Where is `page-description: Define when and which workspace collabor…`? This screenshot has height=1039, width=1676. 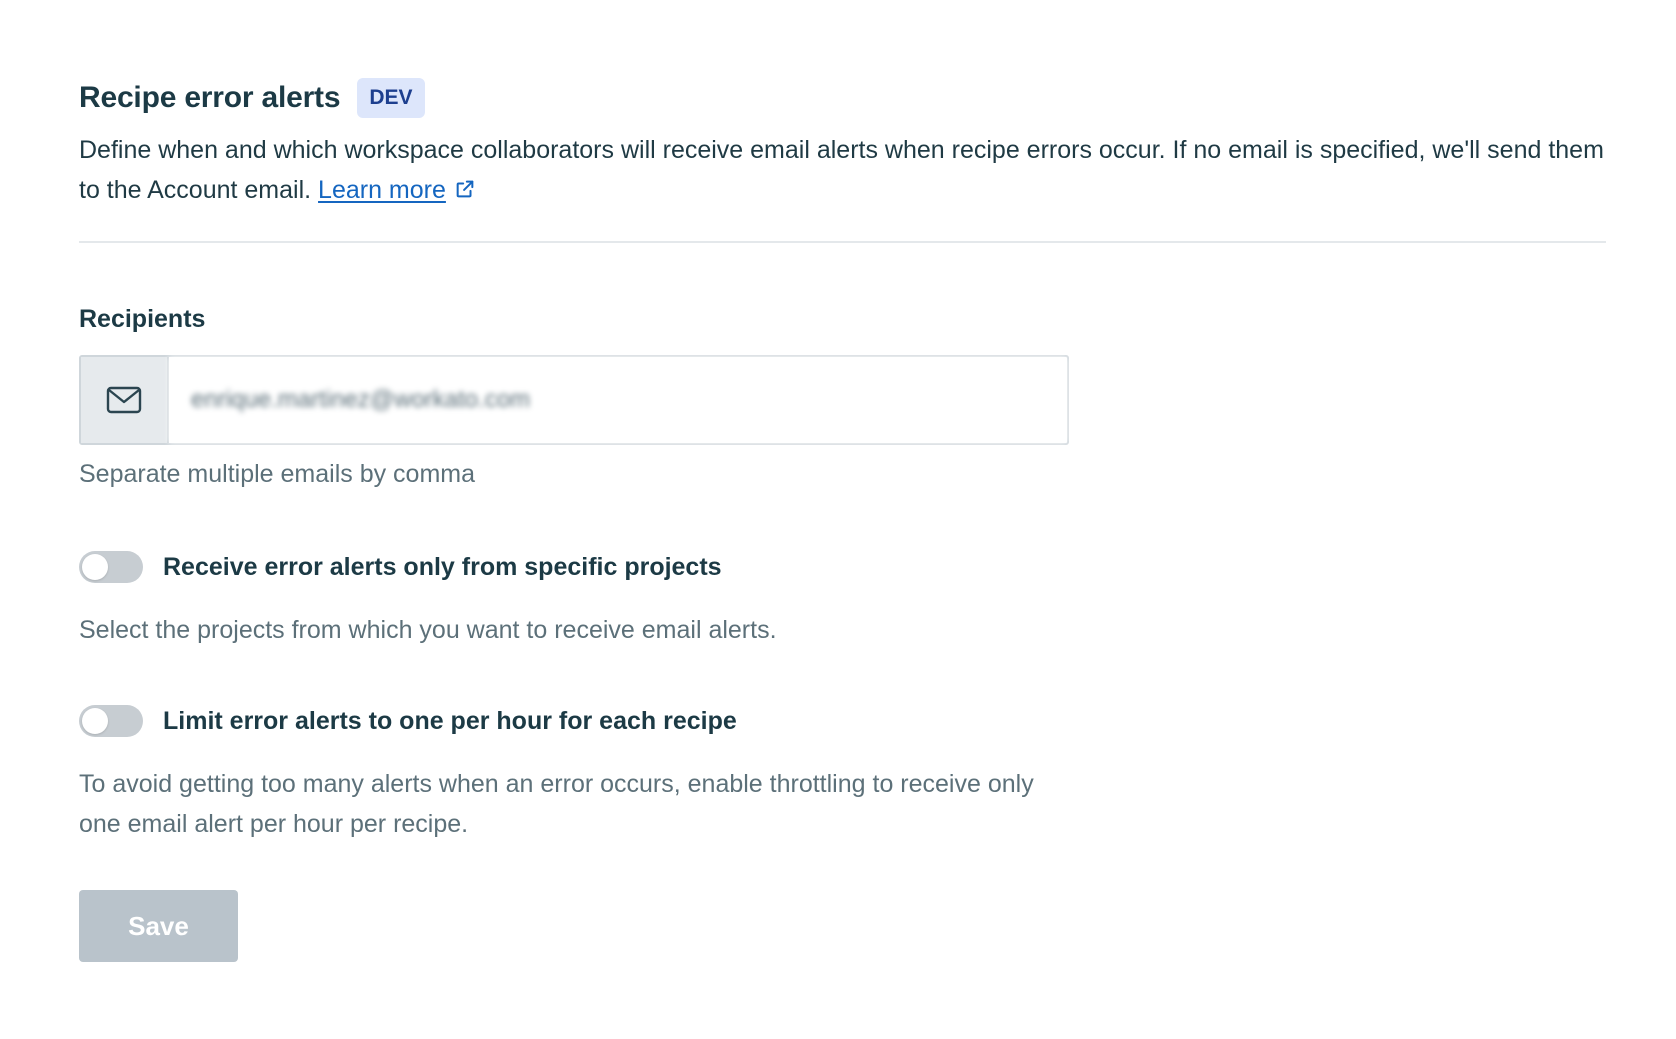 page-description: Define when and which workspace collabor… is located at coordinates (849, 170).